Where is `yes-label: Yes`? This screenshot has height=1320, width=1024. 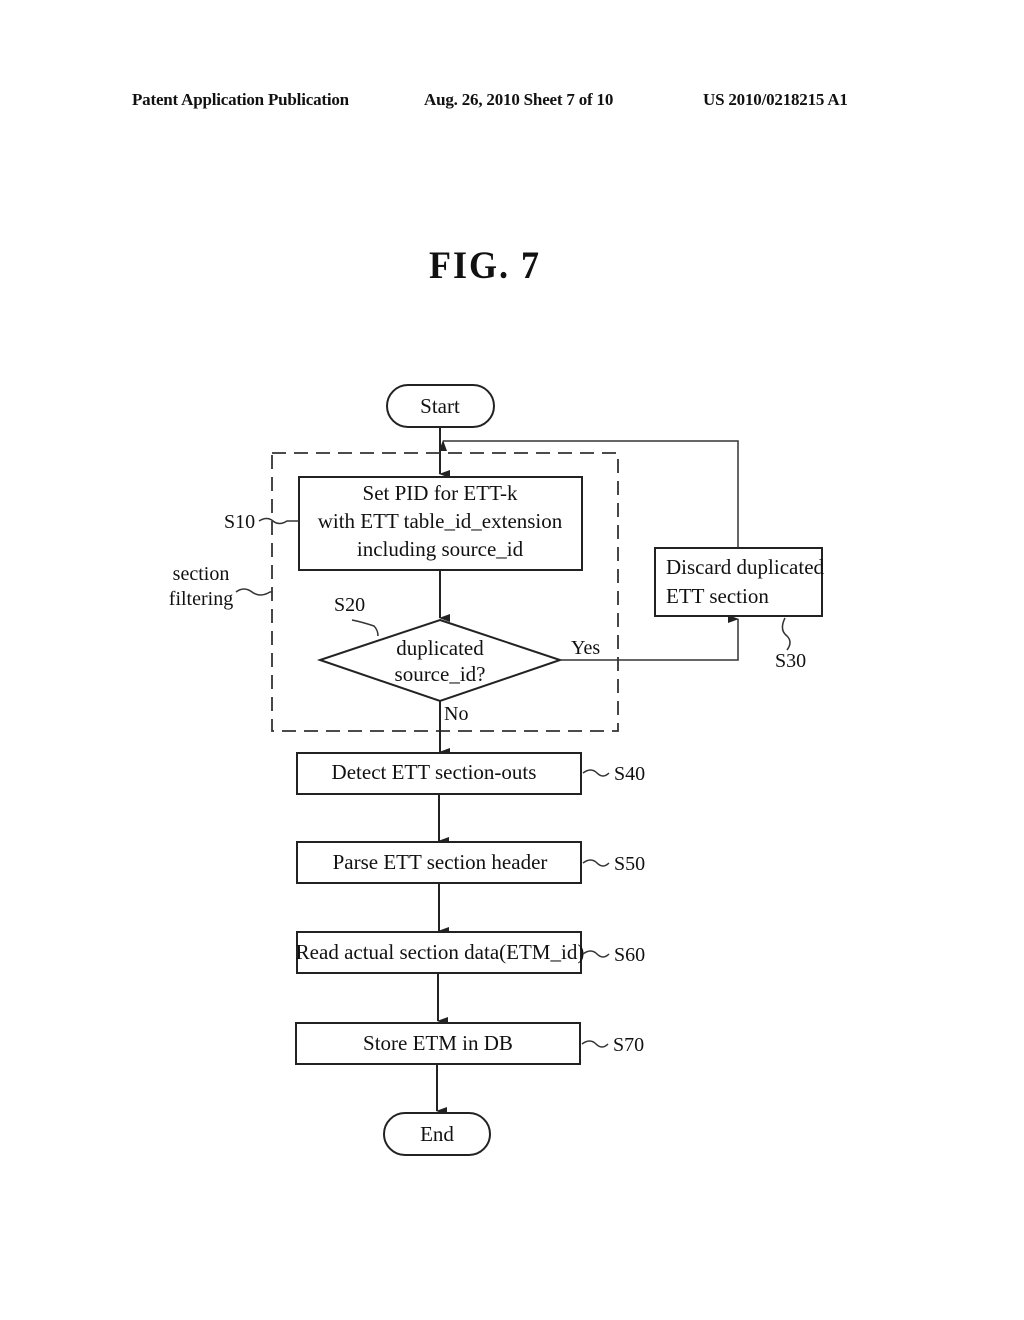 yes-label: Yes is located at coordinates (585, 648).